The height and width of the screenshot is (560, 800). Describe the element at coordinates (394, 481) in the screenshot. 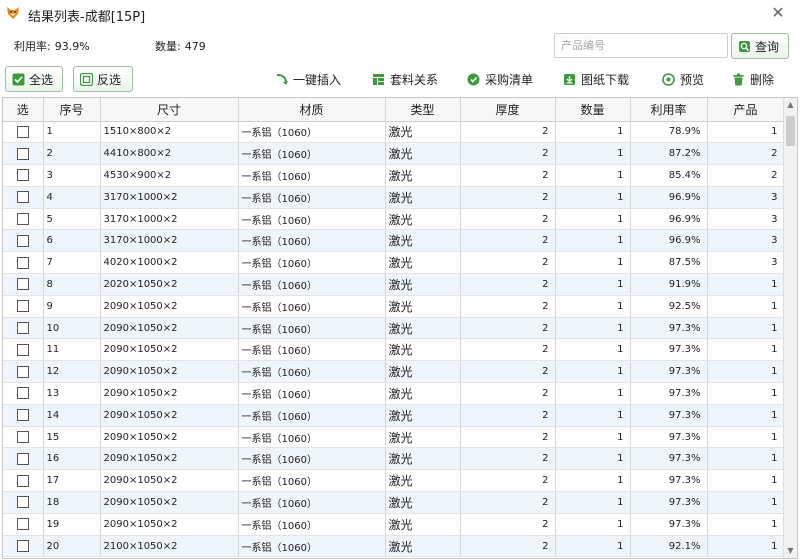

I see `table-row: 17 2090×1050×2 一系铝（1060） 激光 2 1 97.3% 1` at that location.